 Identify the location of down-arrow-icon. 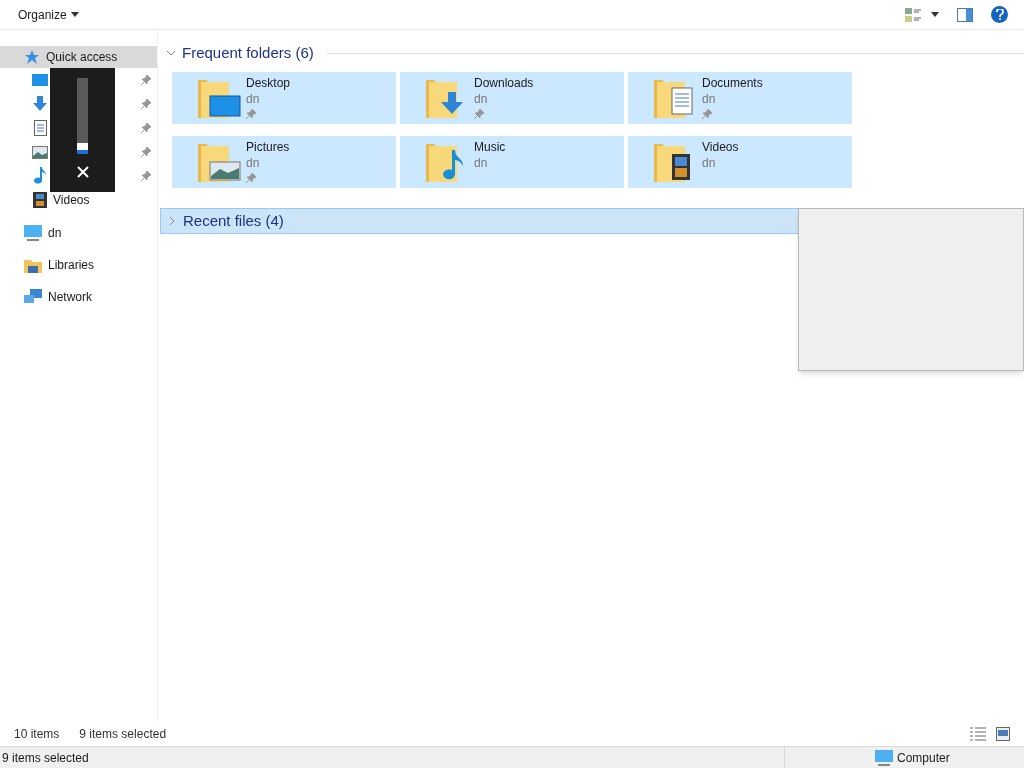
(40, 104).